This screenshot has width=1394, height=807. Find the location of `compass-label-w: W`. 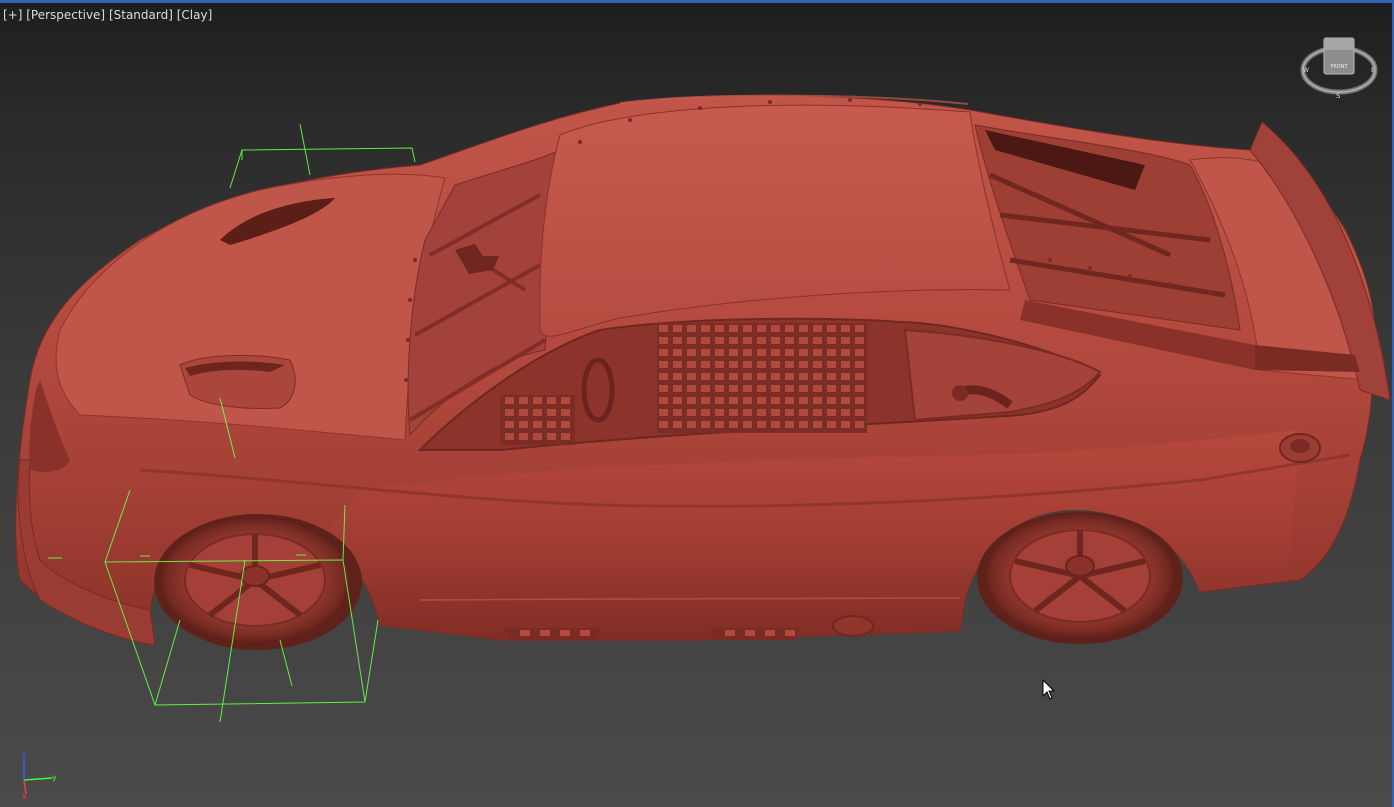

compass-label-w: W is located at coordinates (1306, 70).